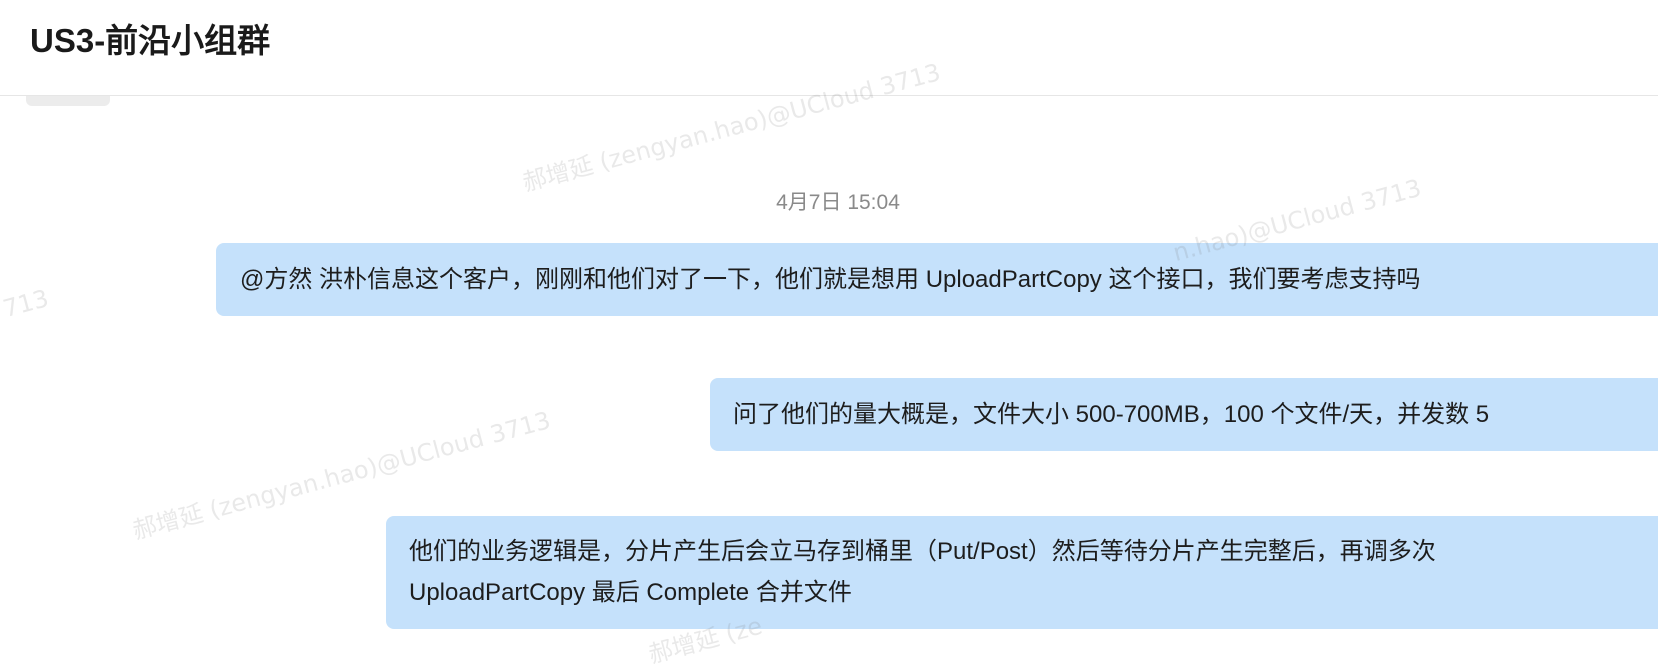 The image size is (1658, 670). I want to click on previous-message-bubble, so click(68, 101).